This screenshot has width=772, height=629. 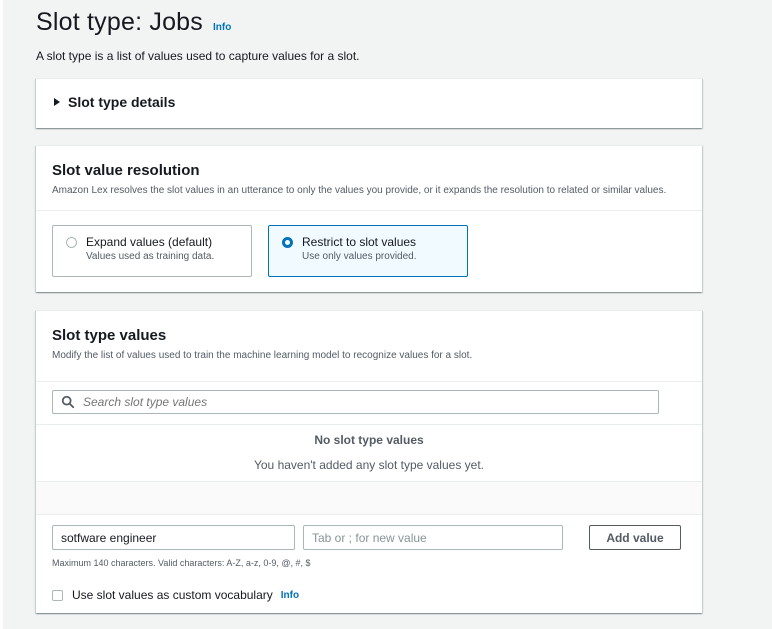 What do you see at coordinates (119, 22) in the screenshot?
I see `page-title: Slot type: Jobs` at bounding box center [119, 22].